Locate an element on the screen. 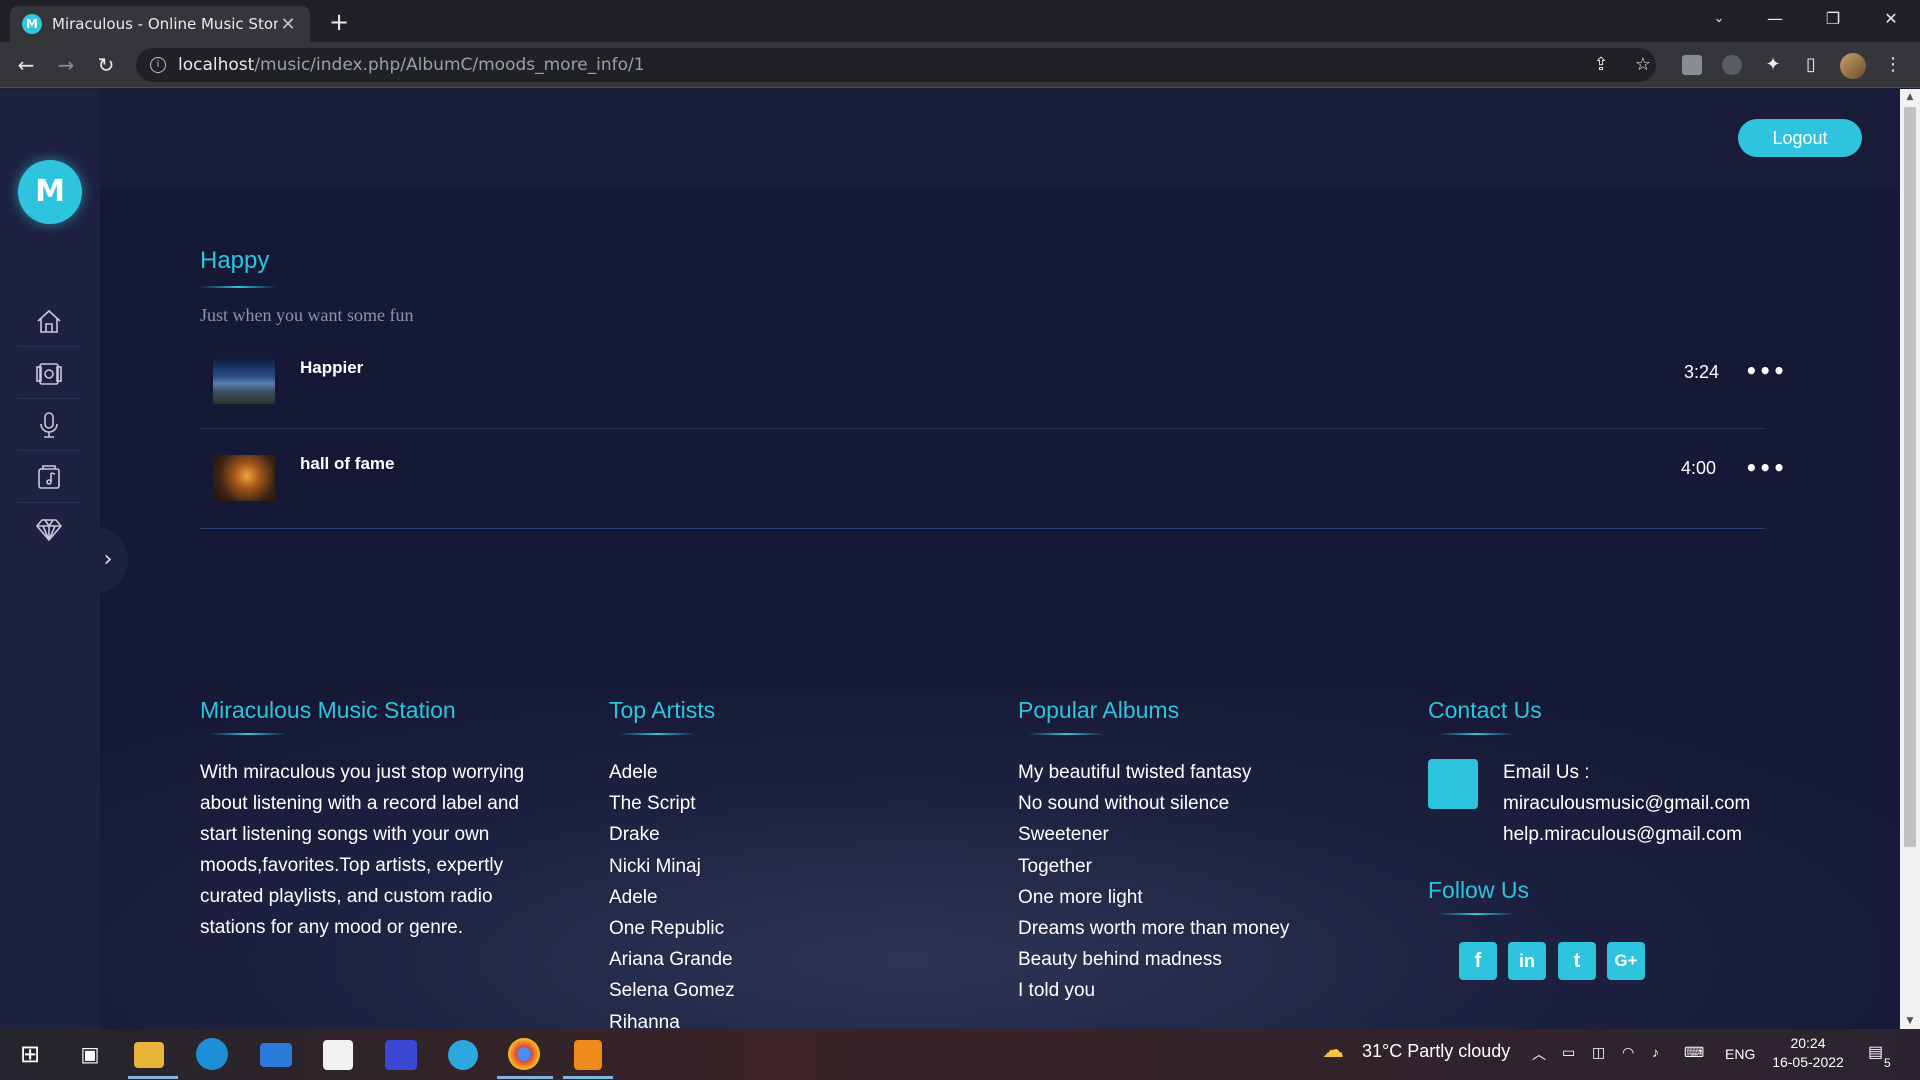  page-scrollbar: ▲ ▼ is located at coordinates (1910, 559).